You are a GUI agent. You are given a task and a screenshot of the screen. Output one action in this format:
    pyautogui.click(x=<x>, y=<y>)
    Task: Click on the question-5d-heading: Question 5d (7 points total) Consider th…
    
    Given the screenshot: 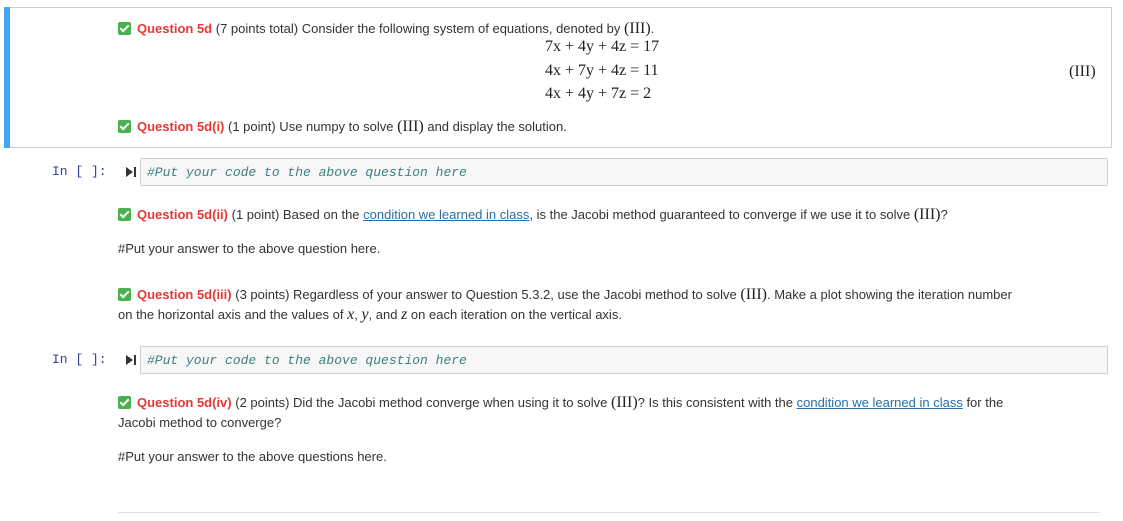 What is the action you would take?
    pyautogui.click(x=386, y=29)
    